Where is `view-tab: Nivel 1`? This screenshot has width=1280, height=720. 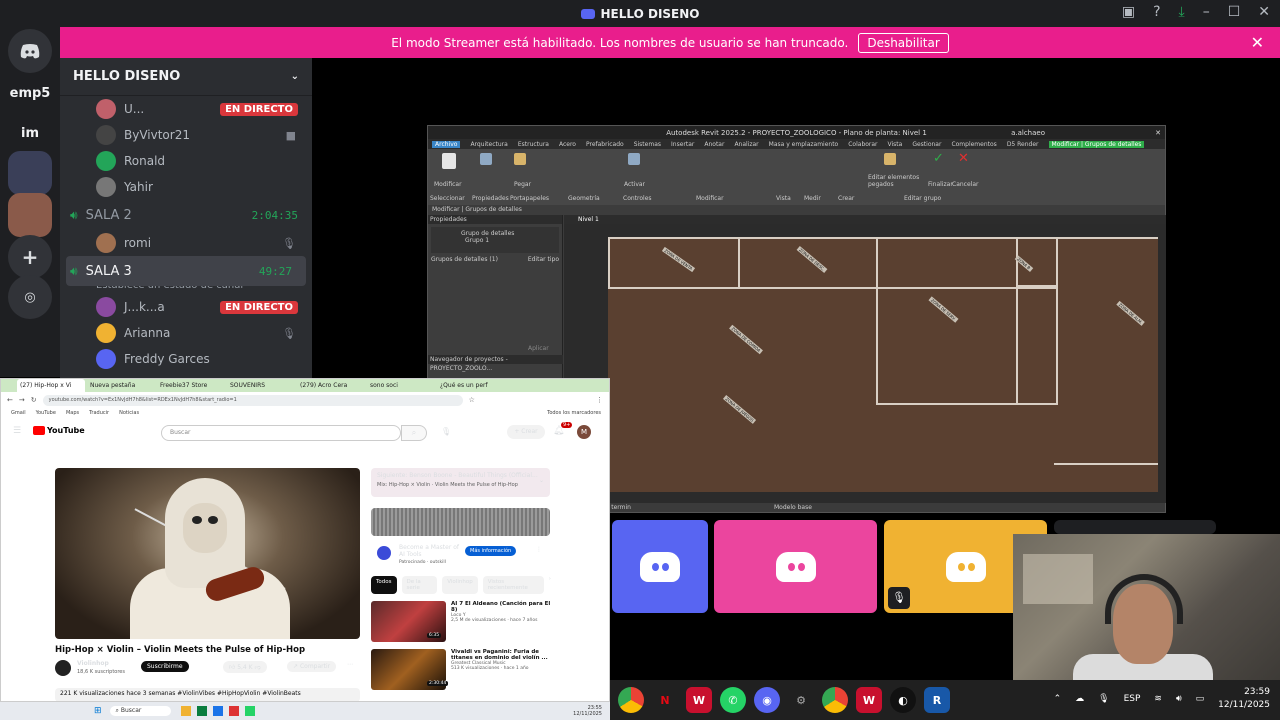 view-tab: Nivel 1 is located at coordinates (865, 219).